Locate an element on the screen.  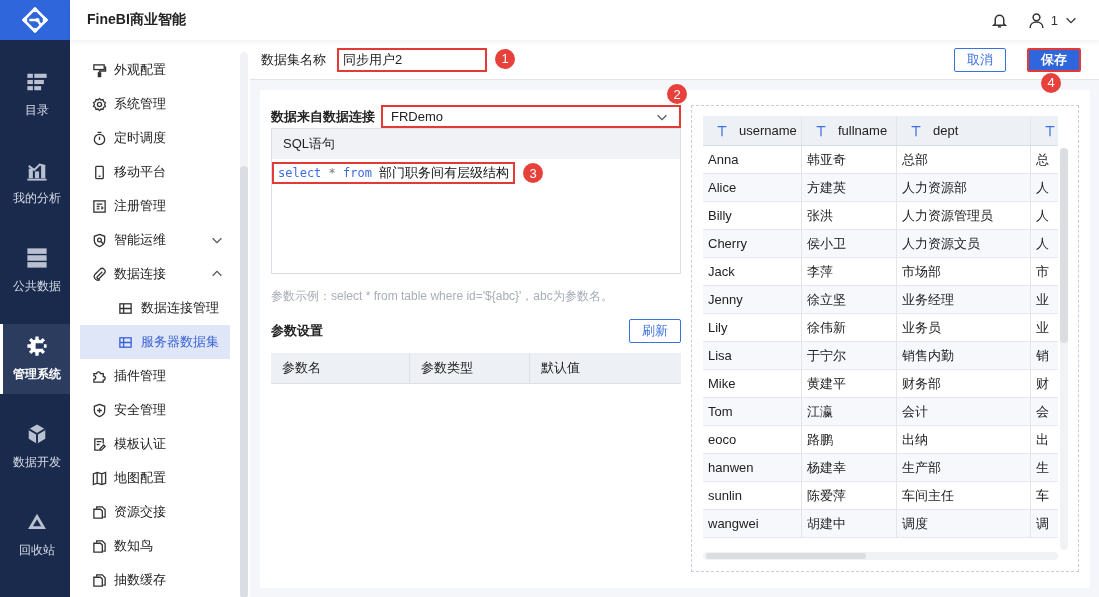
menu-item: 安全管理 is located at coordinates (150, 410).